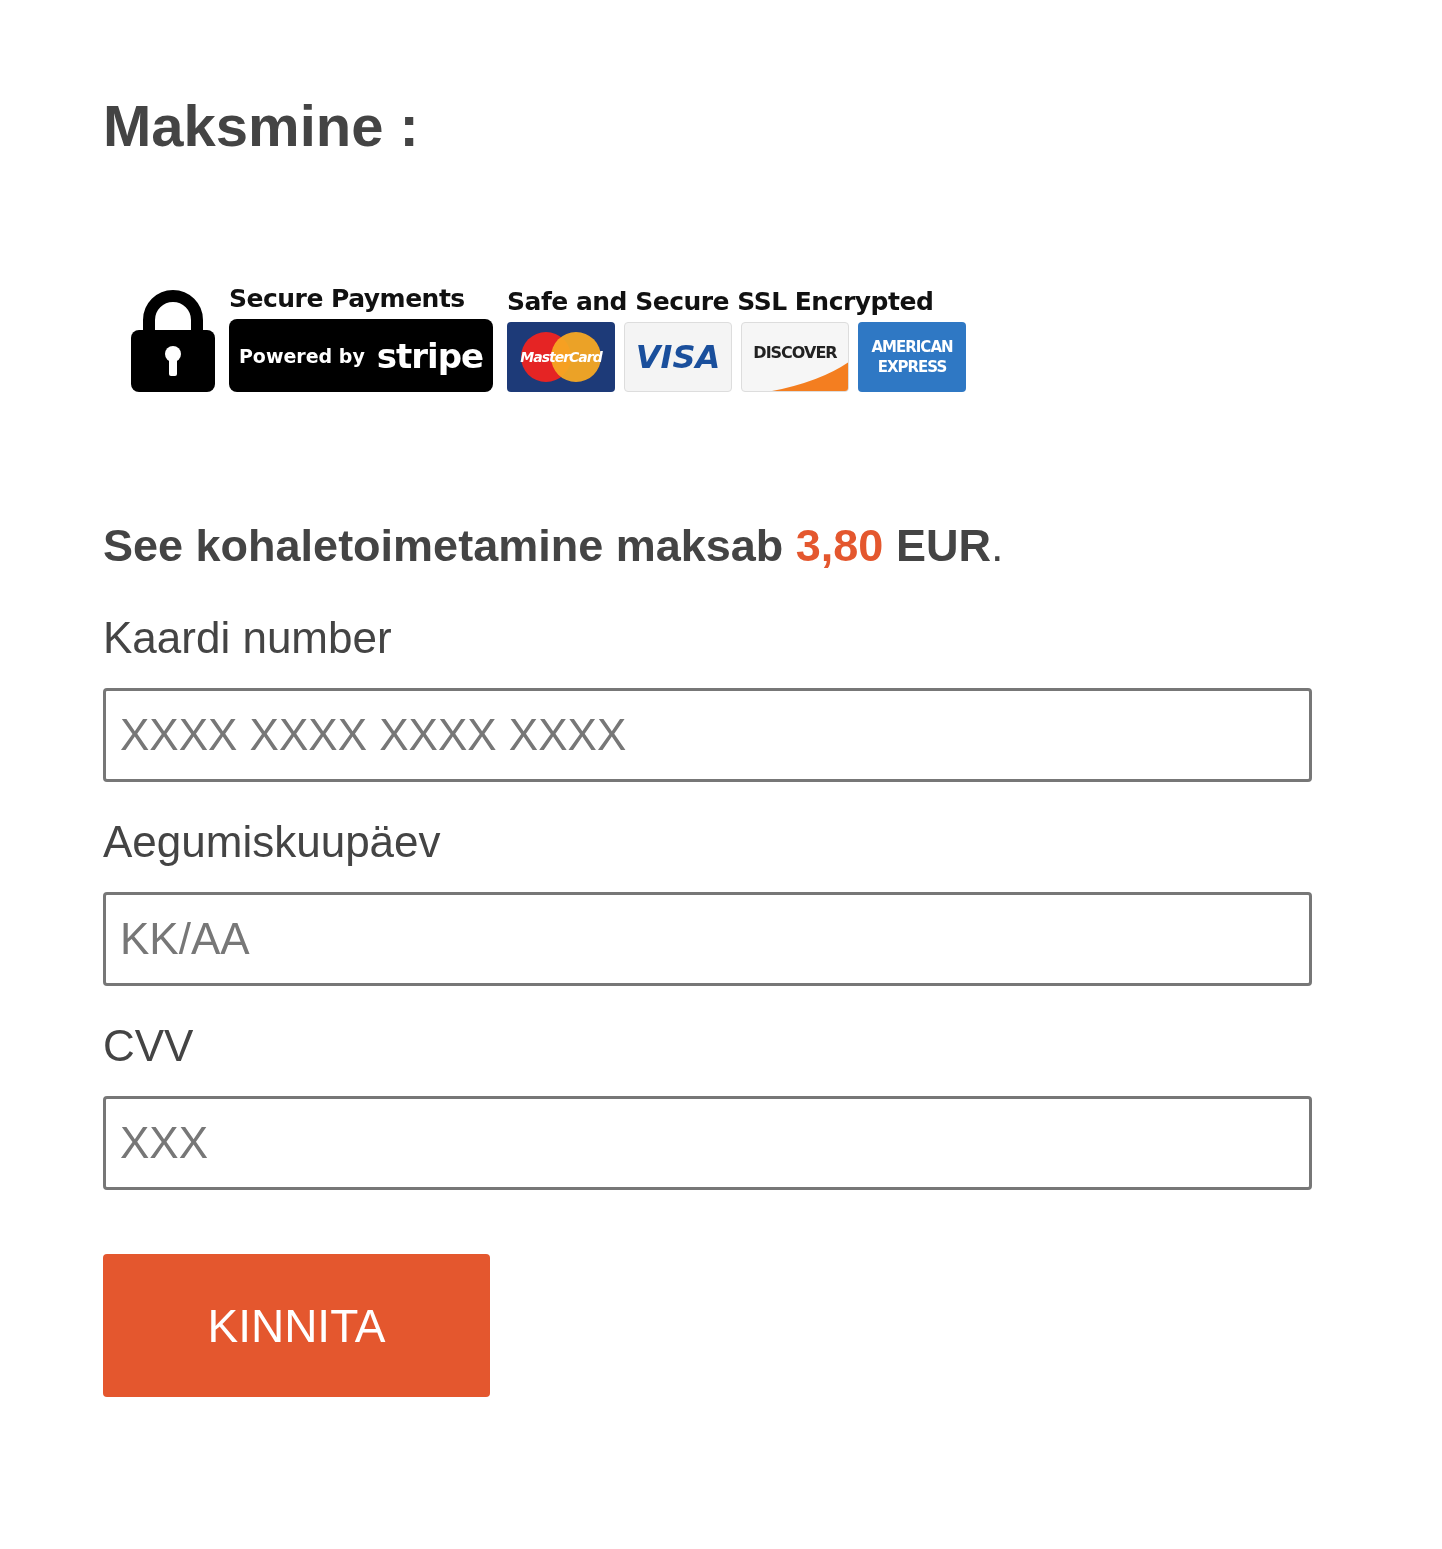 The image size is (1442, 1549). I want to click on padlock-icon, so click(173, 341).